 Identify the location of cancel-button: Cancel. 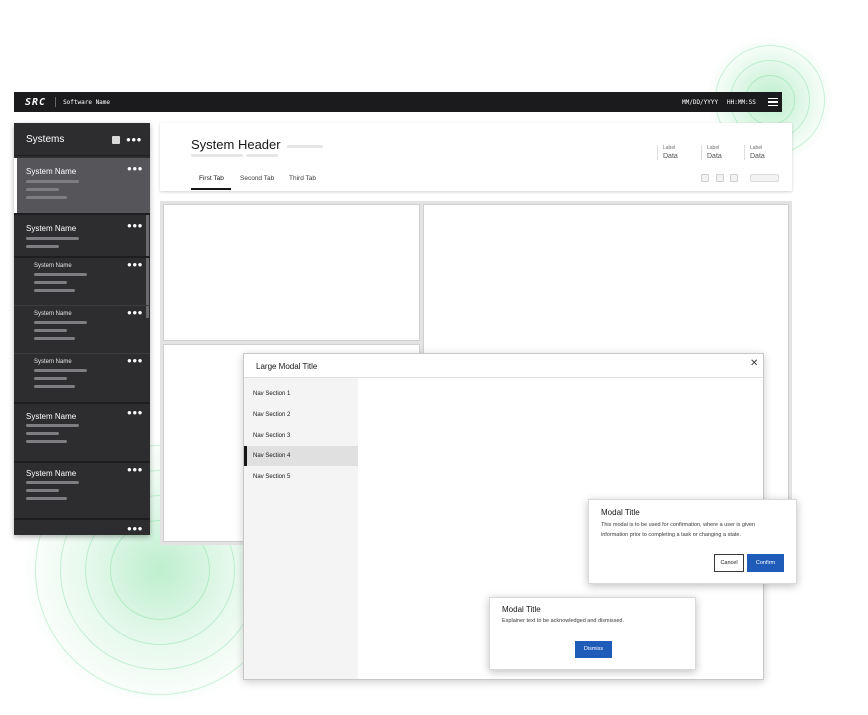
(729, 563).